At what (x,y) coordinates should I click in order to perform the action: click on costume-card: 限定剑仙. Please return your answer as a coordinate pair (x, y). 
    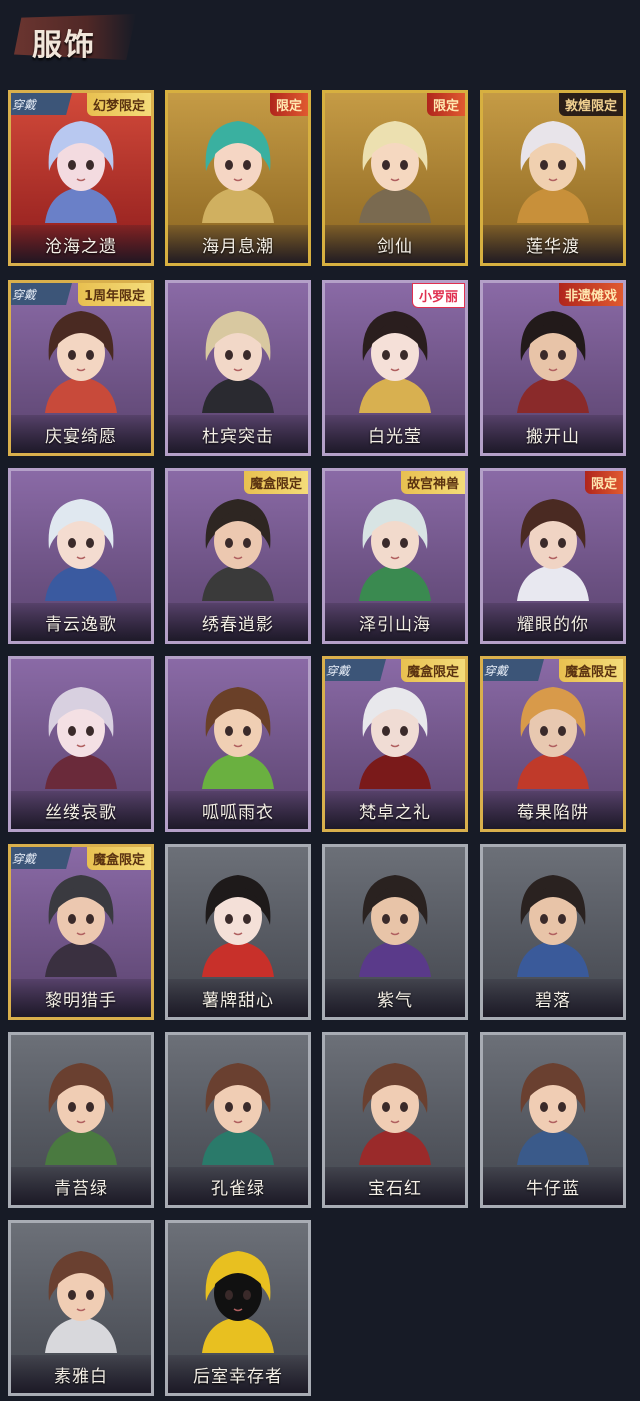
    Looking at the image, I should click on (395, 178).